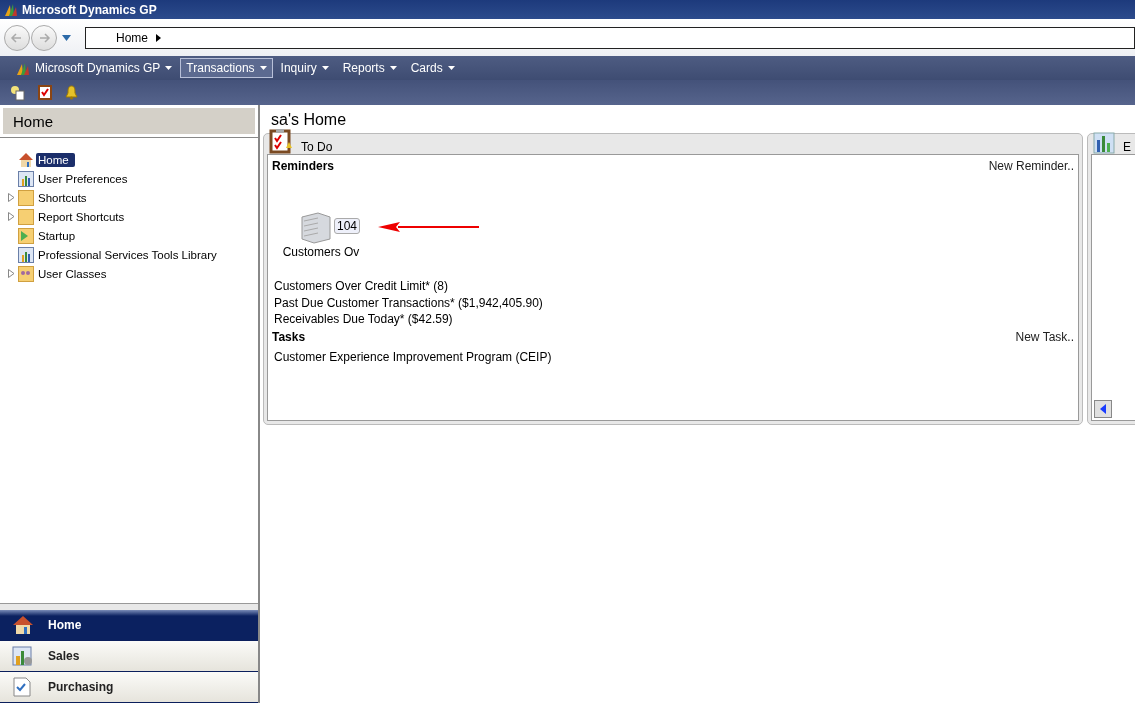 Image resolution: width=1135 pixels, height=703 pixels. Describe the element at coordinates (1044, 337) in the screenshot. I see `new-task-link: New Task..` at that location.